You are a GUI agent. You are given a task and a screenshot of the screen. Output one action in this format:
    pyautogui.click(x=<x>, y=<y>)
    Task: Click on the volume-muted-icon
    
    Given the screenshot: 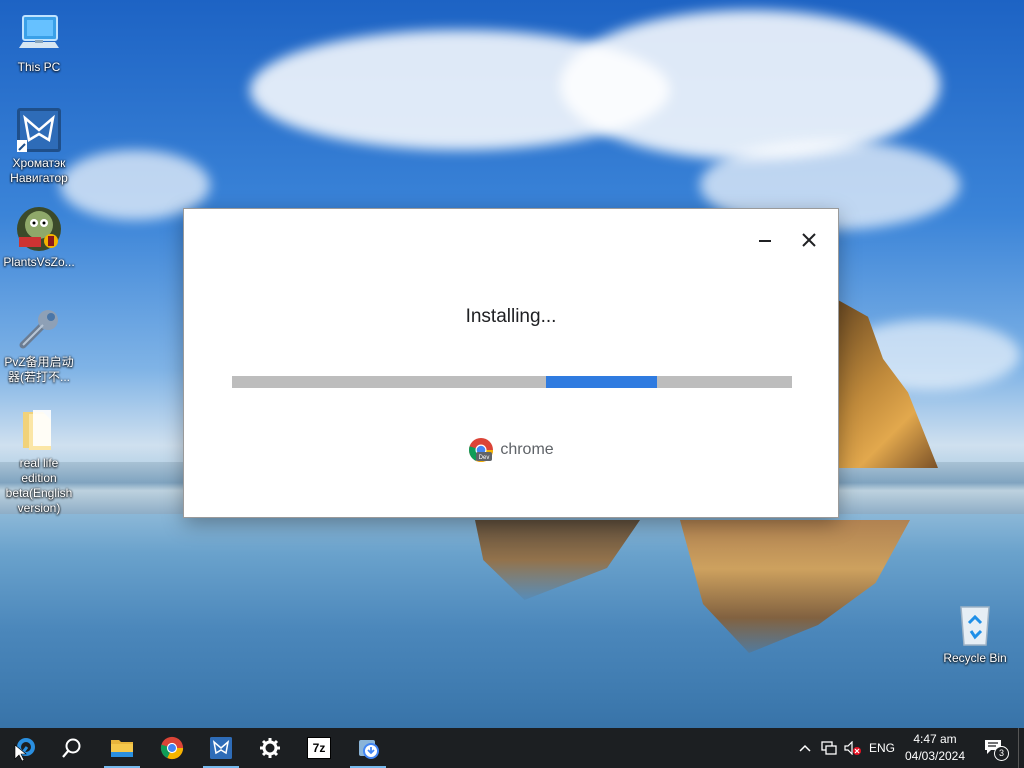 What is the action you would take?
    pyautogui.click(x=852, y=748)
    